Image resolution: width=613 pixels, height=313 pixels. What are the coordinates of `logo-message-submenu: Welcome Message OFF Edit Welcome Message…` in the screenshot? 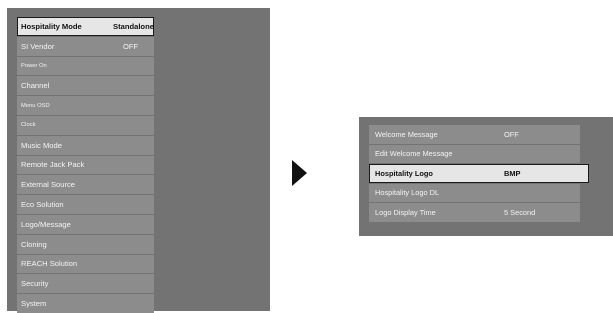 It's located at (479, 173).